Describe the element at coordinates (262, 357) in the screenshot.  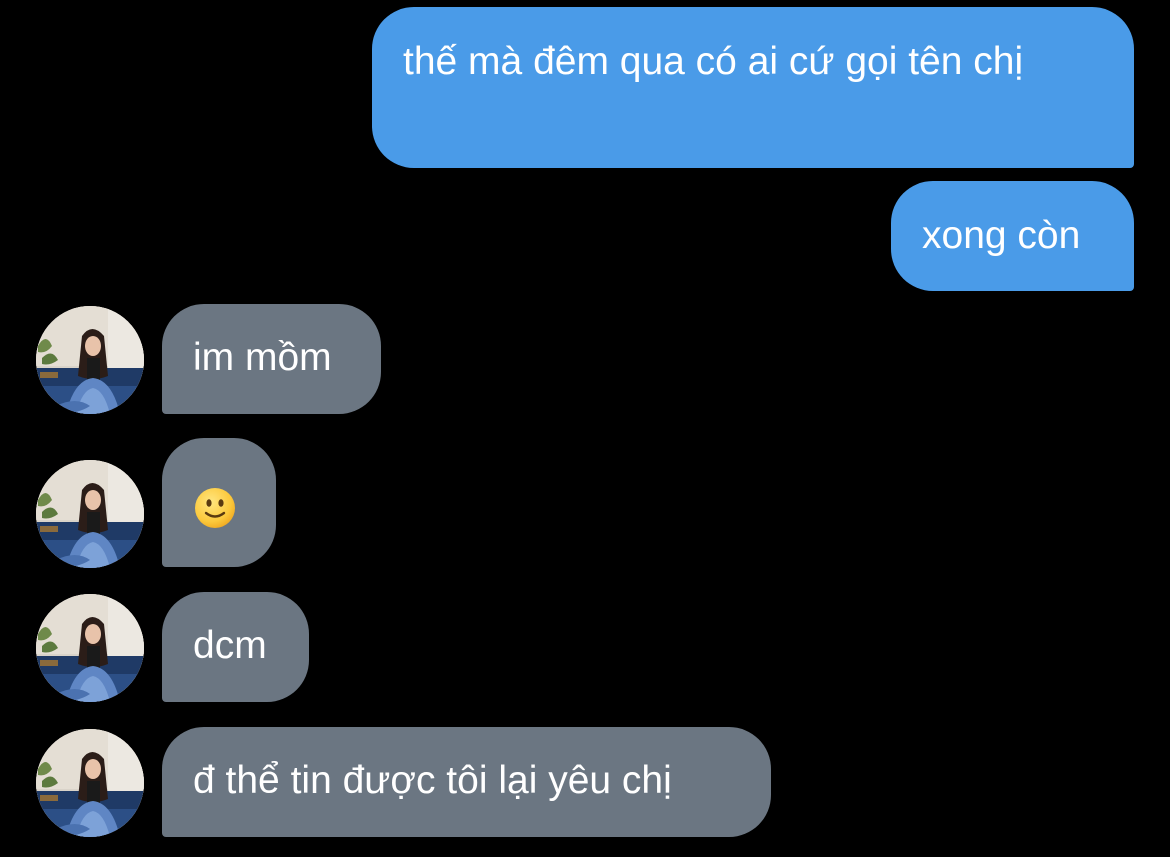
I see `message-text: im mồm` at that location.